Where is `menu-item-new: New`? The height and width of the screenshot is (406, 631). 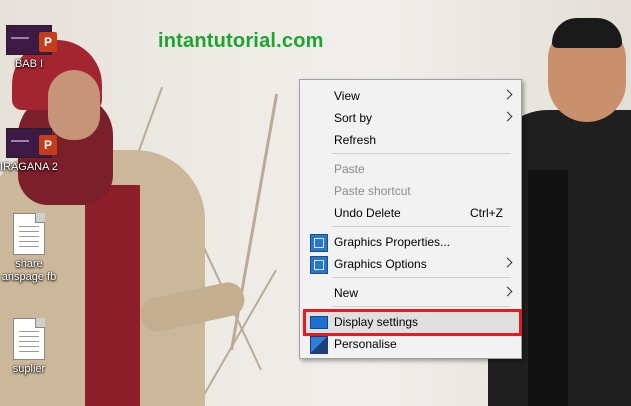
menu-item-new: New is located at coordinates (410, 293).